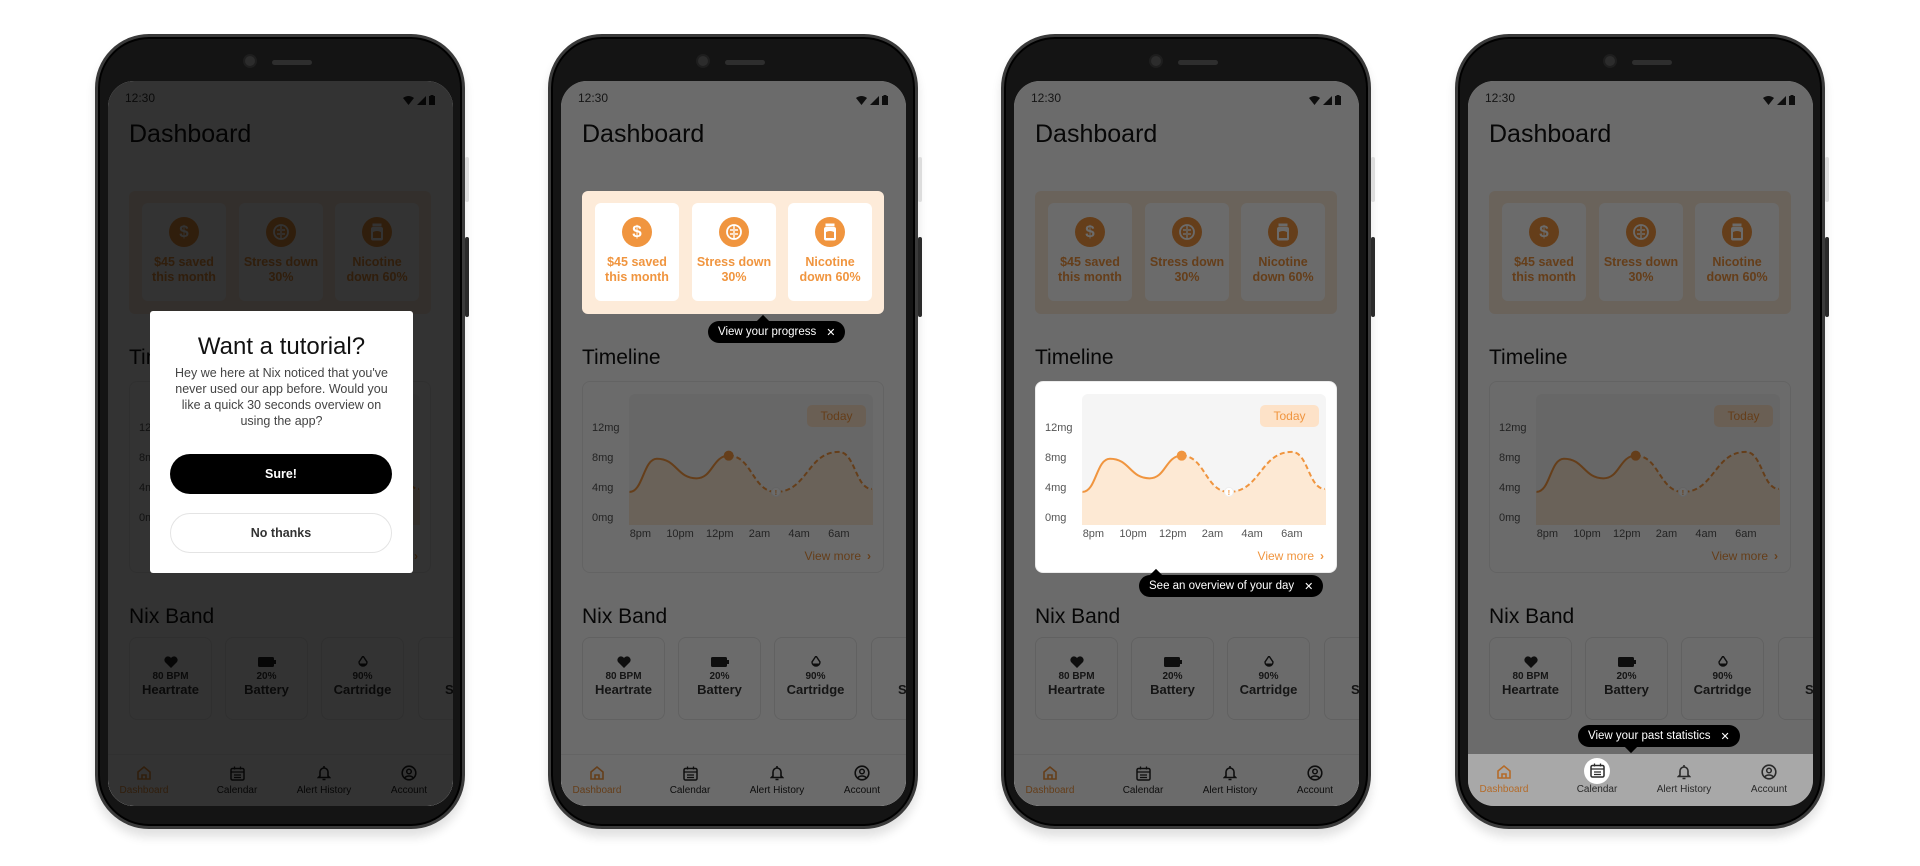 Image resolution: width=1920 pixels, height=866 pixels. I want to click on stat-label: Stress down 30%, so click(734, 269).